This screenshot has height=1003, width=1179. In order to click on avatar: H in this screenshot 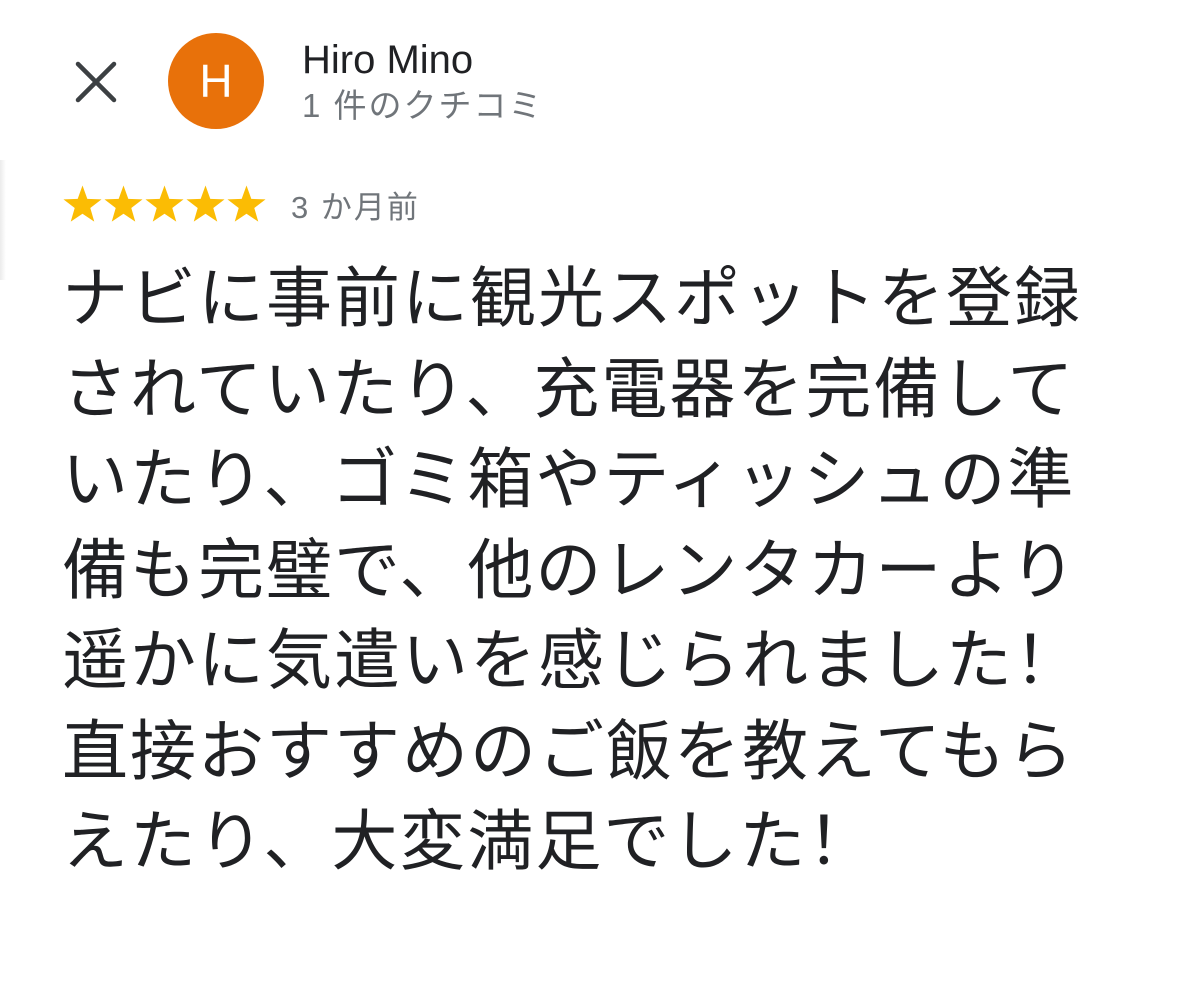, I will do `click(216, 81)`.